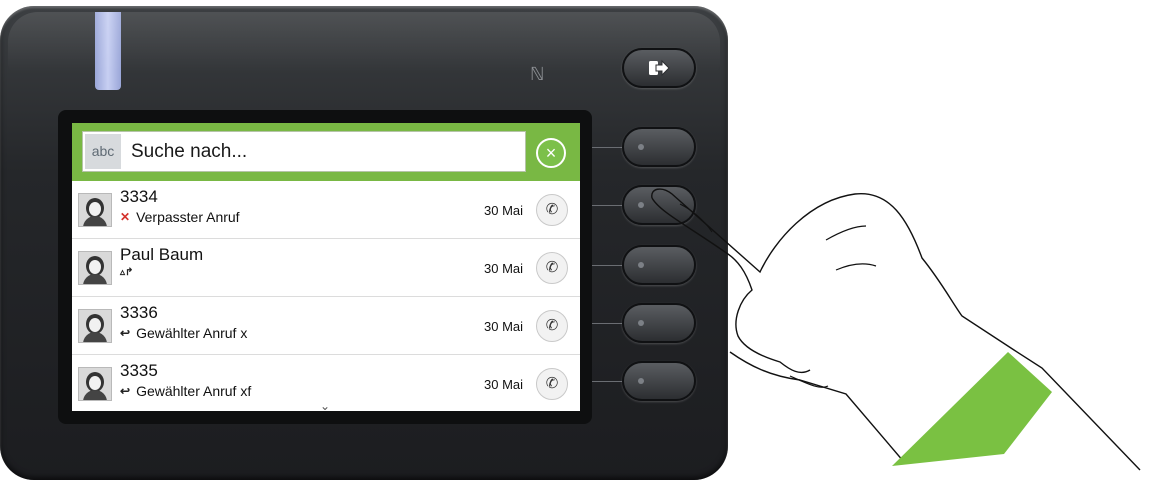  What do you see at coordinates (139, 196) in the screenshot?
I see `call-name: 3334` at bounding box center [139, 196].